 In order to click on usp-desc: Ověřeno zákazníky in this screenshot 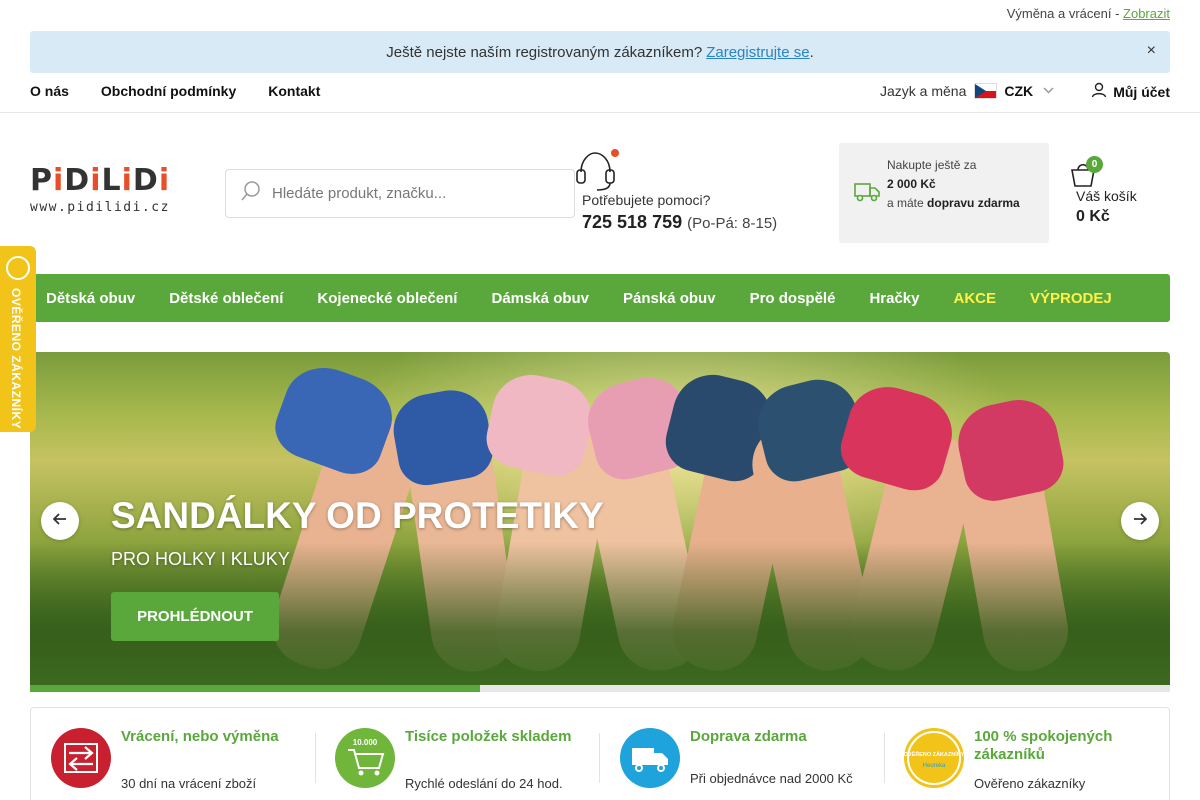, I will do `click(1030, 783)`.